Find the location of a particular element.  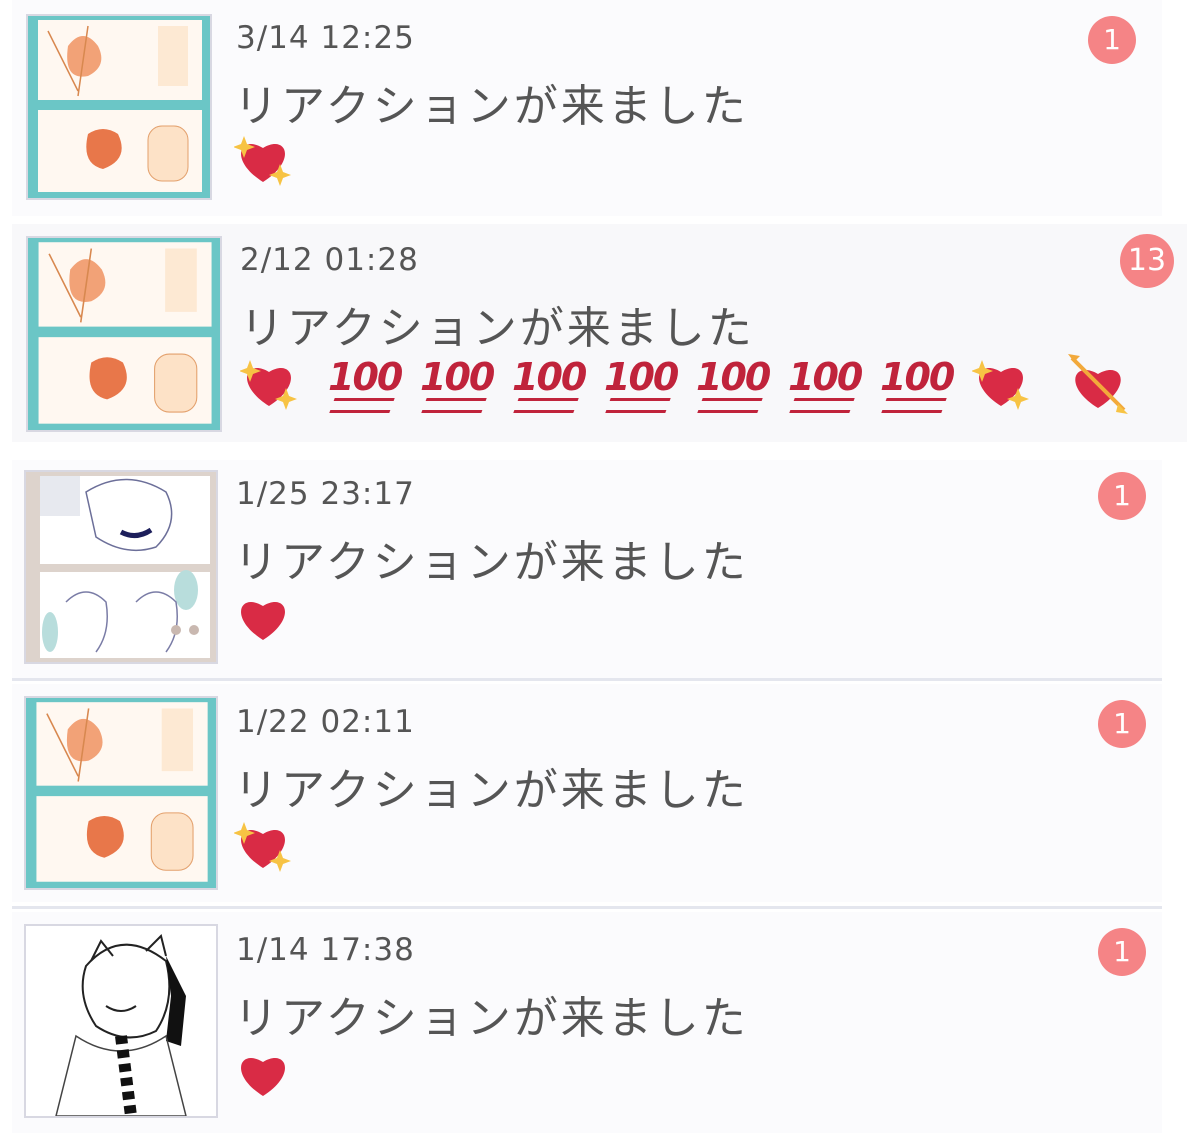

notification-date: 2/12 01:28 is located at coordinates (329, 260).